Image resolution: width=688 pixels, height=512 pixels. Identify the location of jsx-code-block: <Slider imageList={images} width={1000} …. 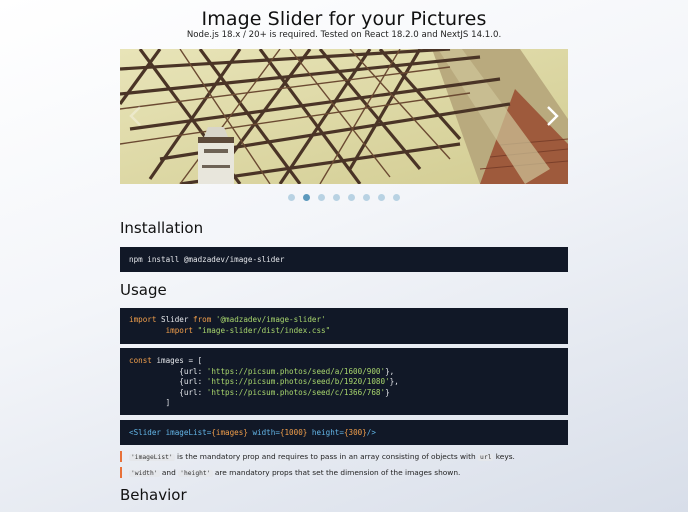
(344, 432).